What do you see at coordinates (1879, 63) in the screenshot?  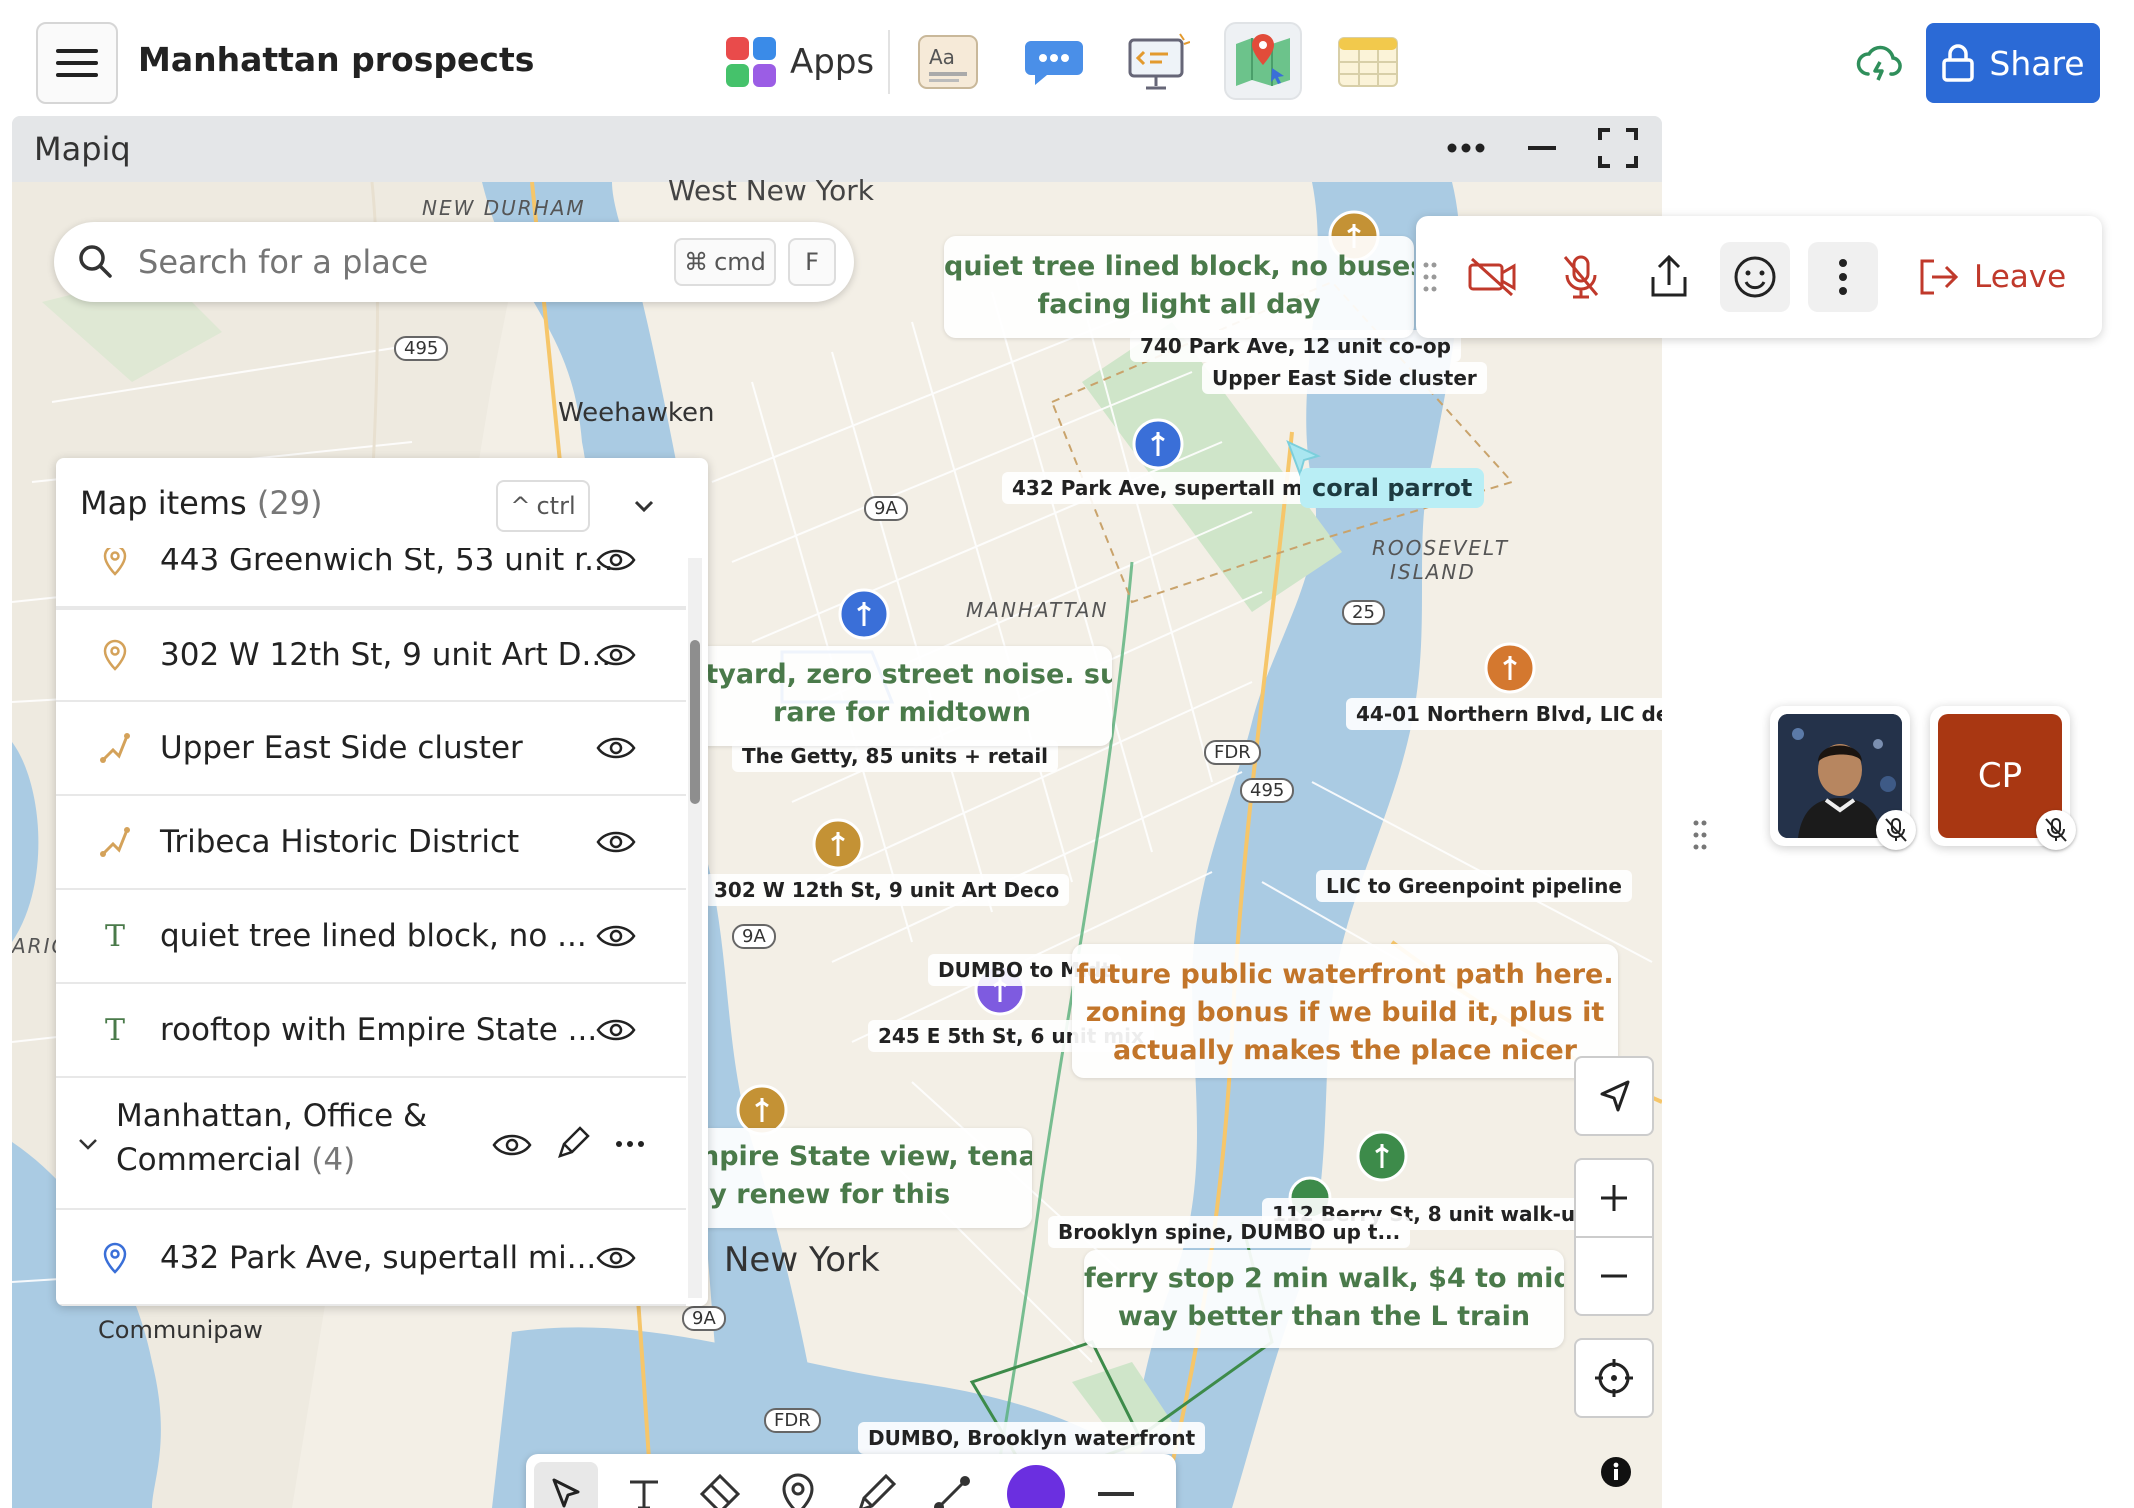 I see `cloud-sync-icon` at bounding box center [1879, 63].